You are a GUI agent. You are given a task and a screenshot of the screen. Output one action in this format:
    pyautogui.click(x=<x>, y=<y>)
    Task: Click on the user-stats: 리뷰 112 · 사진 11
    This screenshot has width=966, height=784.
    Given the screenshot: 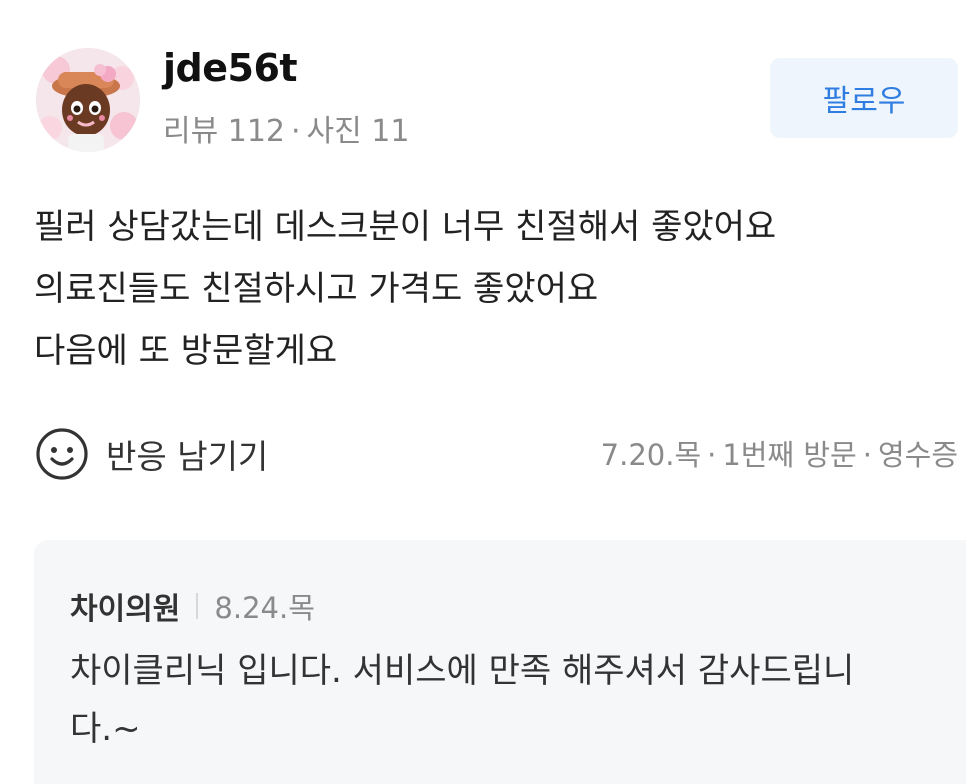 What is the action you would take?
    pyautogui.click(x=286, y=128)
    